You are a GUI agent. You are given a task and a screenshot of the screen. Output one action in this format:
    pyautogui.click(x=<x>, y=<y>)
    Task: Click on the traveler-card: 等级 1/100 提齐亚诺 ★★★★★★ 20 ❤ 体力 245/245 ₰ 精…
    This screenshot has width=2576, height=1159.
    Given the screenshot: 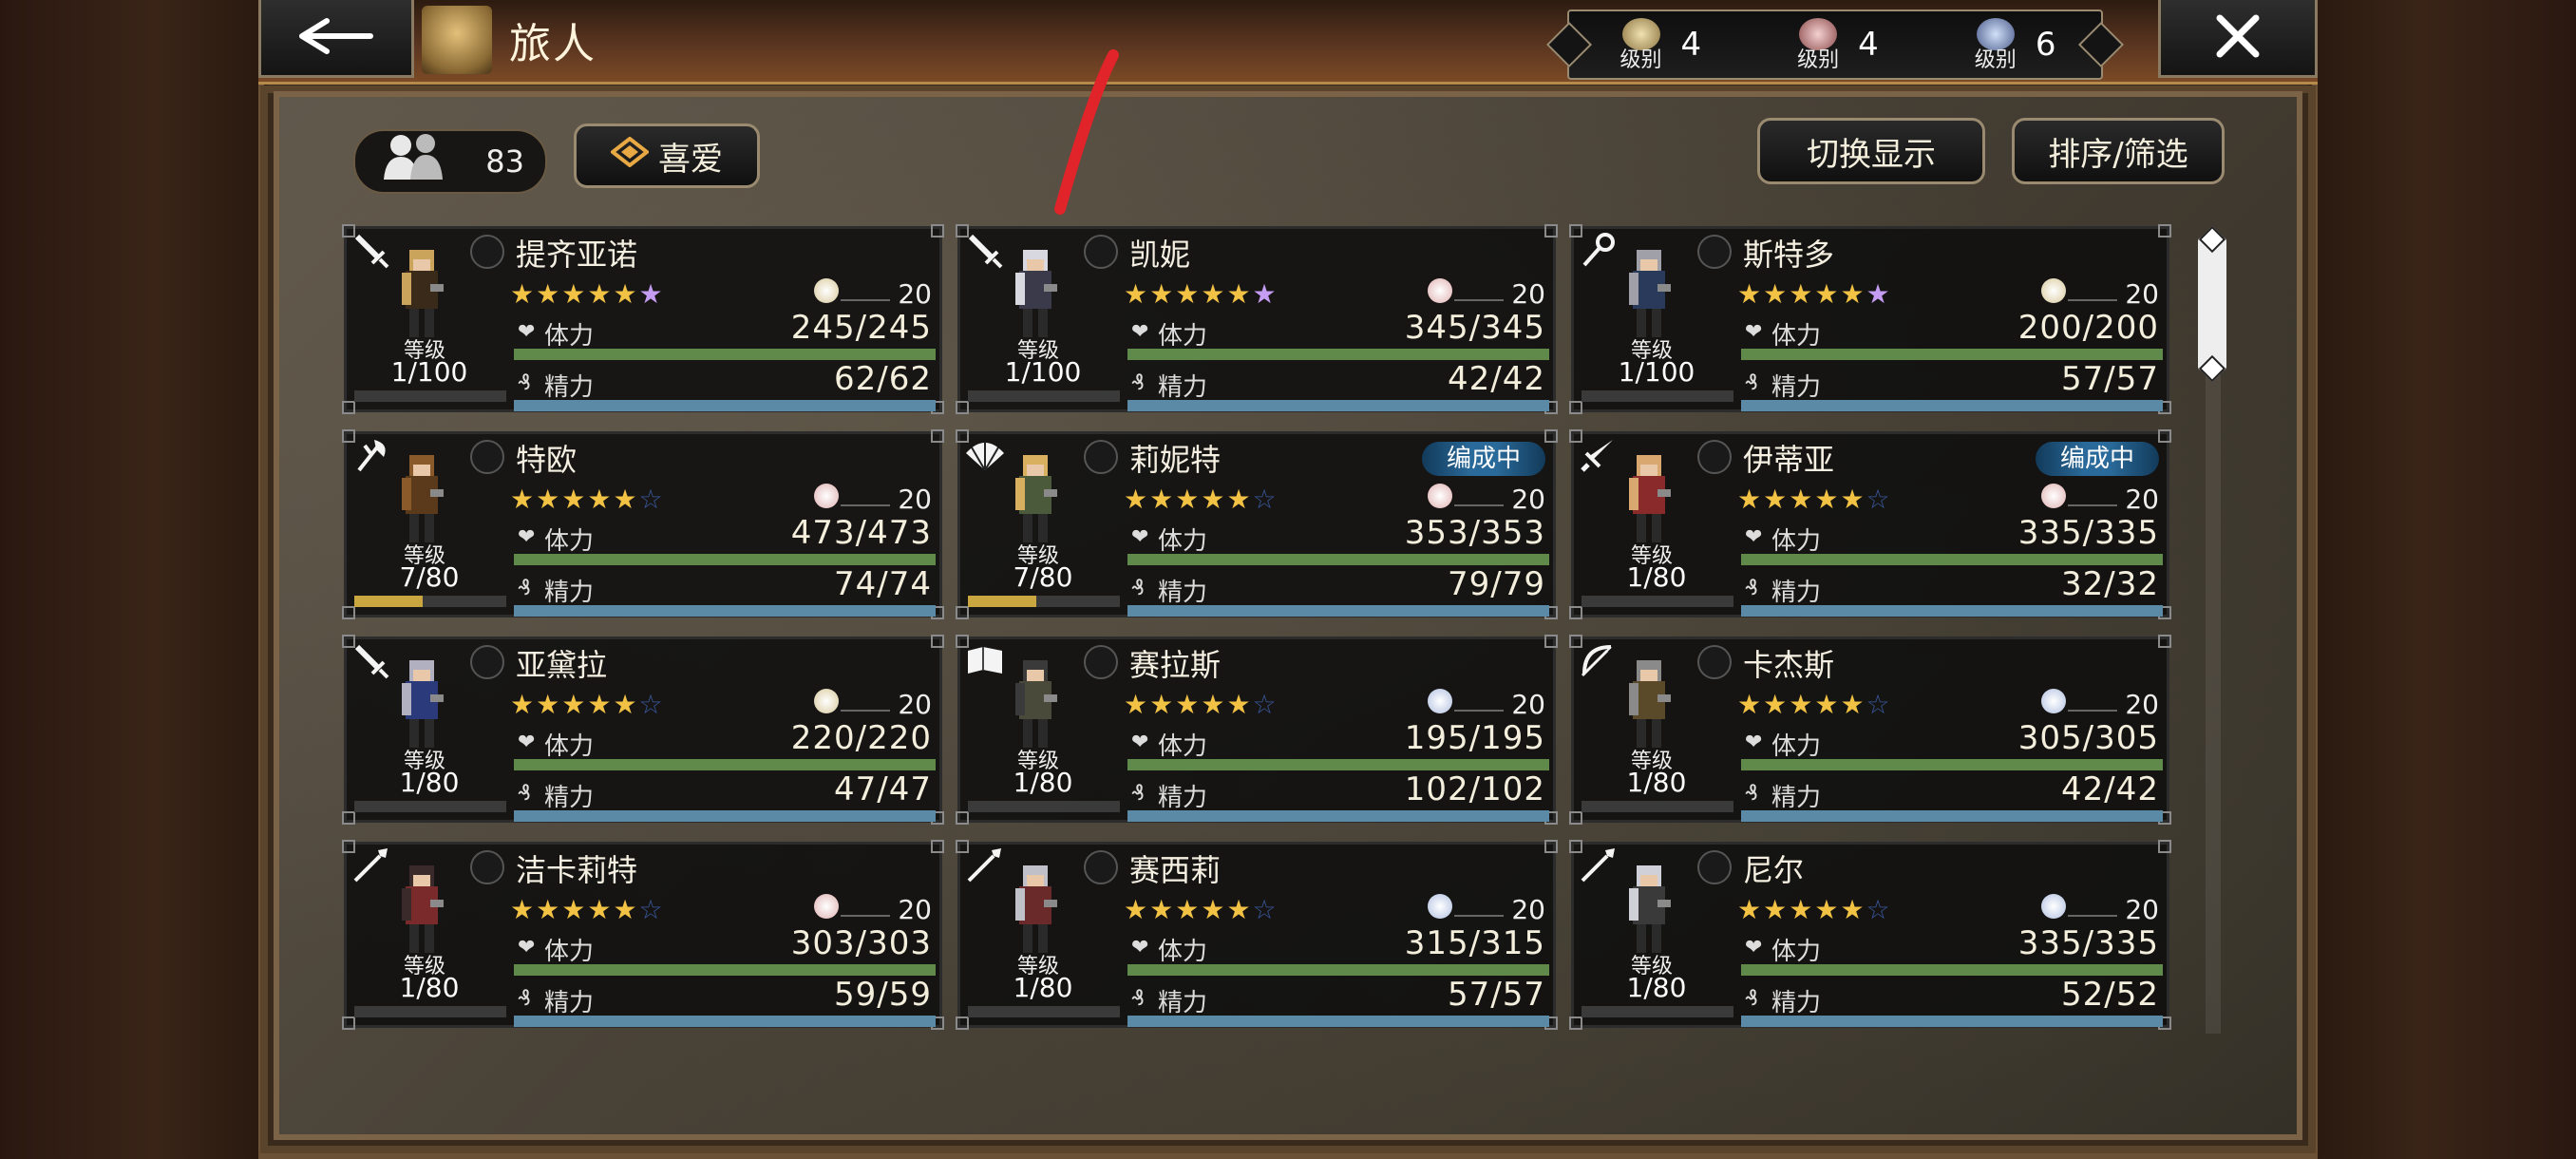 What is the action you would take?
    pyautogui.click(x=643, y=319)
    